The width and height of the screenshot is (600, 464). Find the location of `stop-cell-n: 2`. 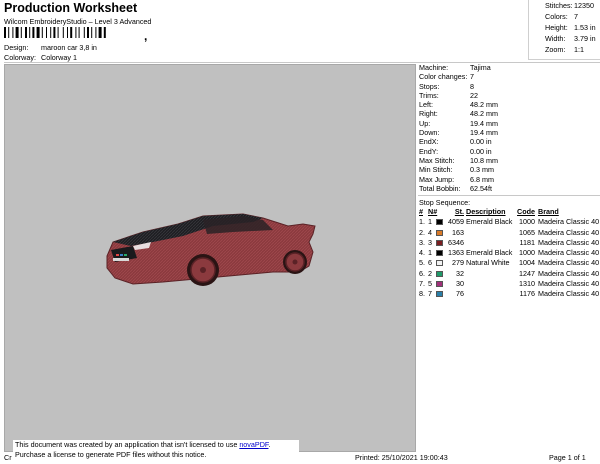

stop-cell-n: 2 is located at coordinates (430, 273).